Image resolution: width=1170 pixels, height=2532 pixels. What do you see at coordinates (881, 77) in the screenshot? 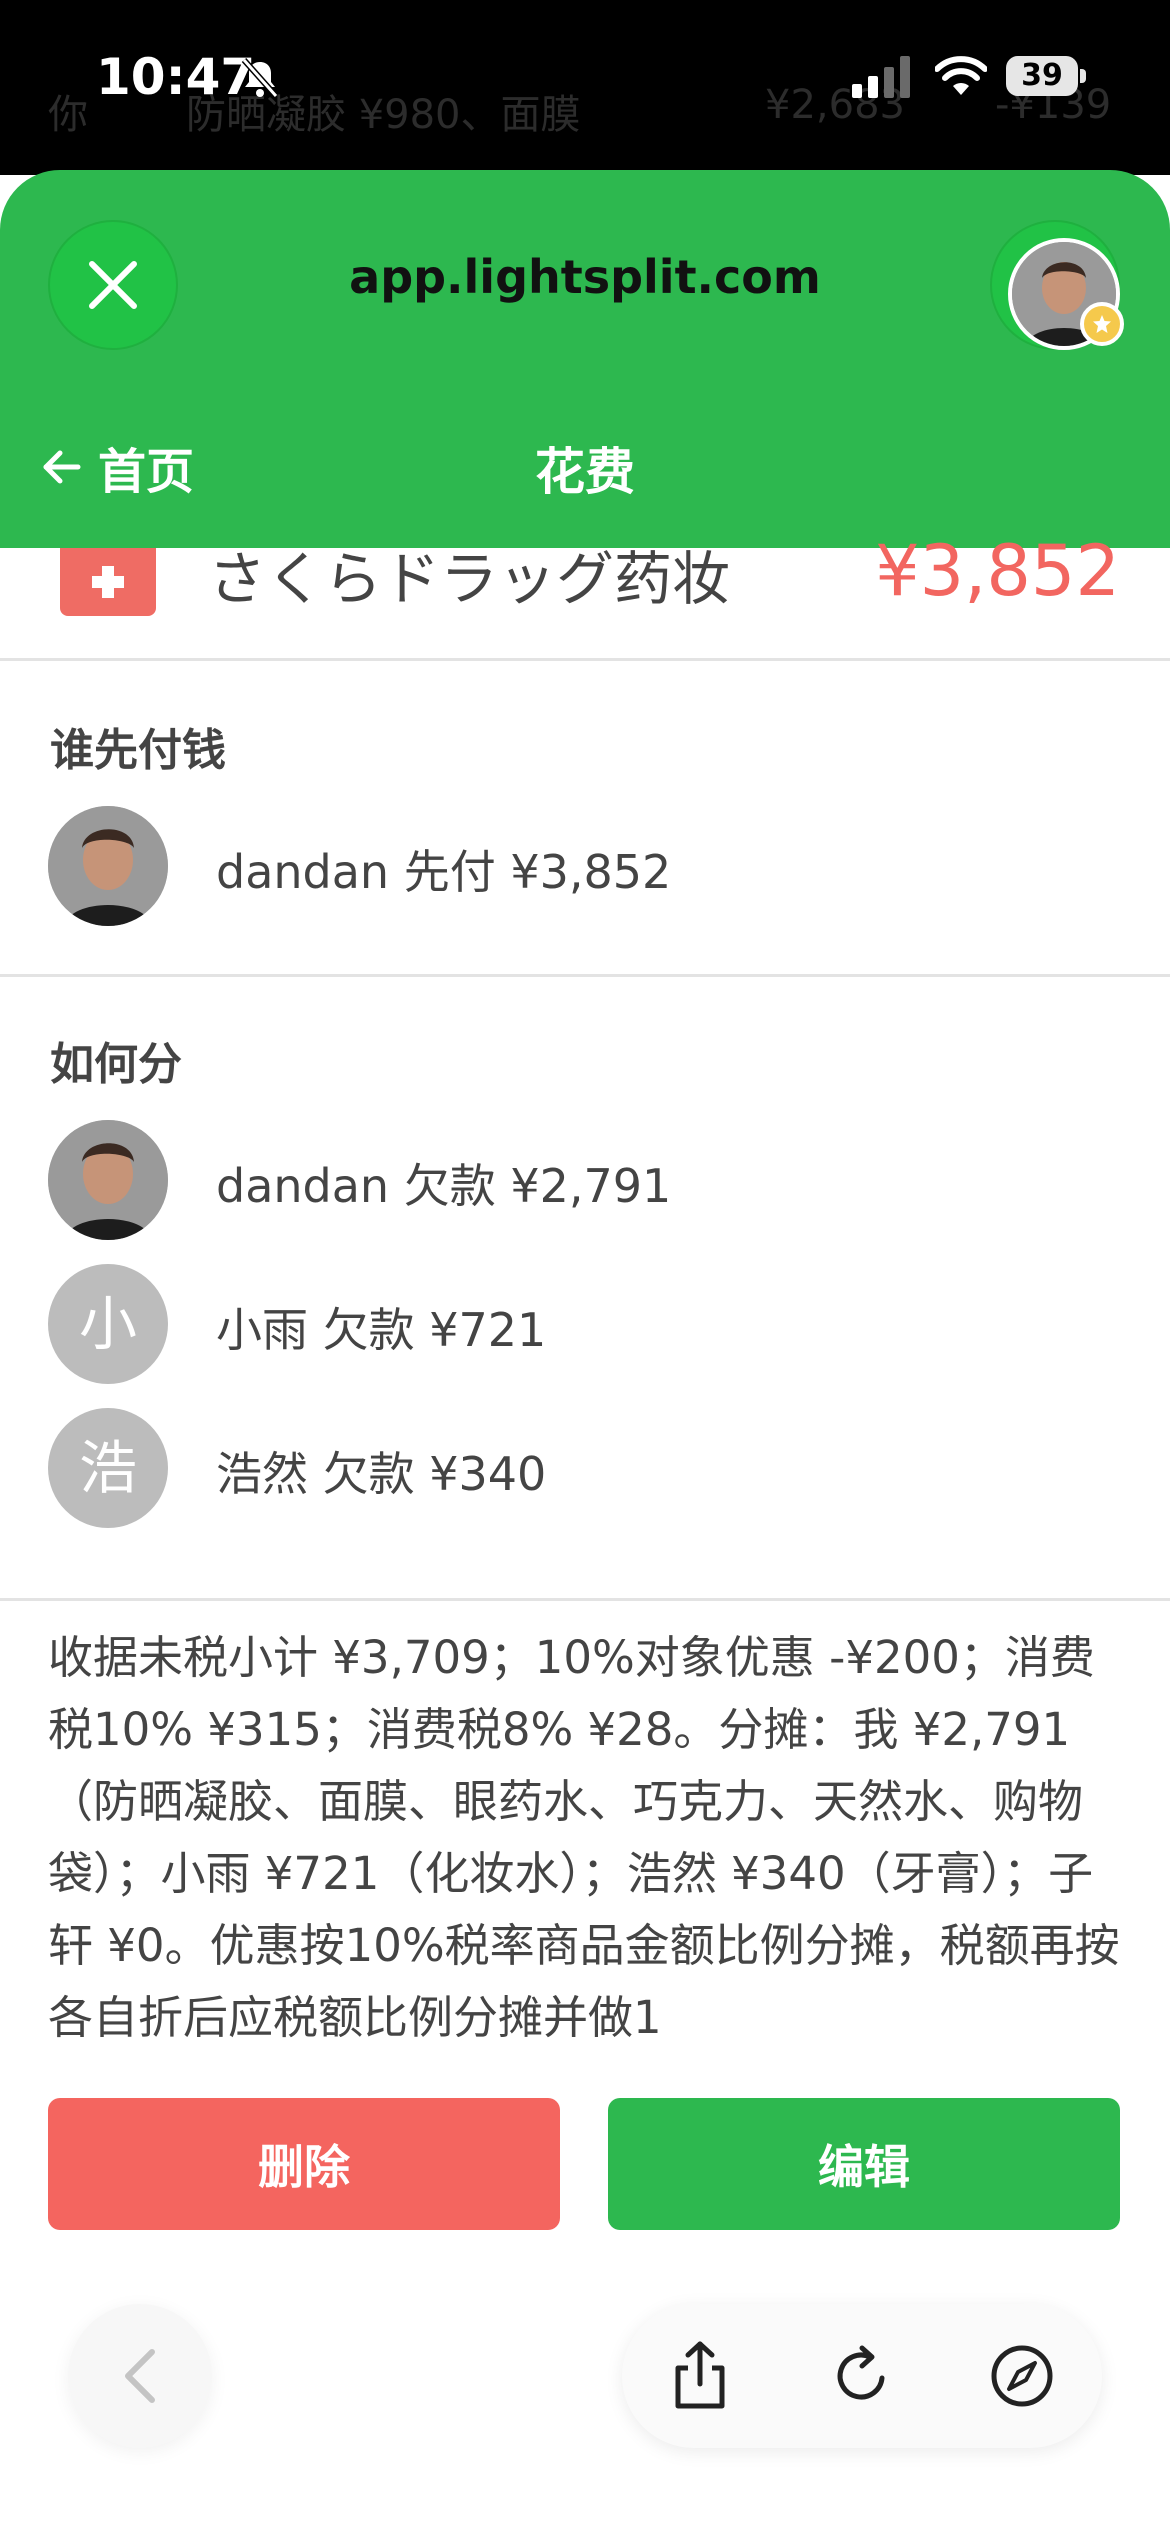
I see `signal-icon` at bounding box center [881, 77].